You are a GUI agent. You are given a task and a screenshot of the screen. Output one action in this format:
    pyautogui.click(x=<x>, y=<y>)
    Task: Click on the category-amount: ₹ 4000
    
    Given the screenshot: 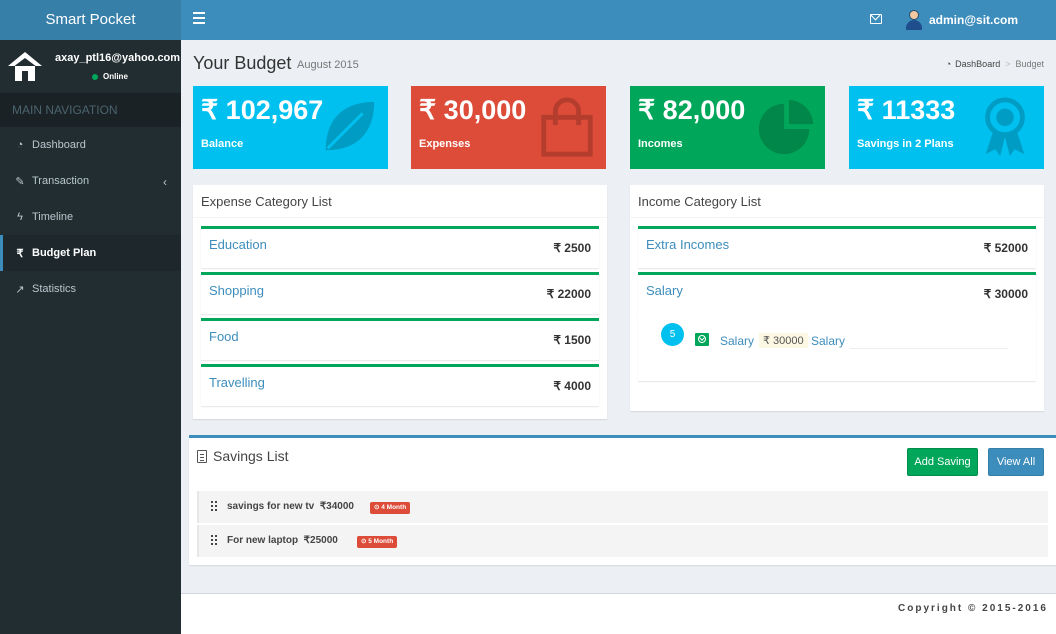 What is the action you would take?
    pyautogui.click(x=572, y=386)
    